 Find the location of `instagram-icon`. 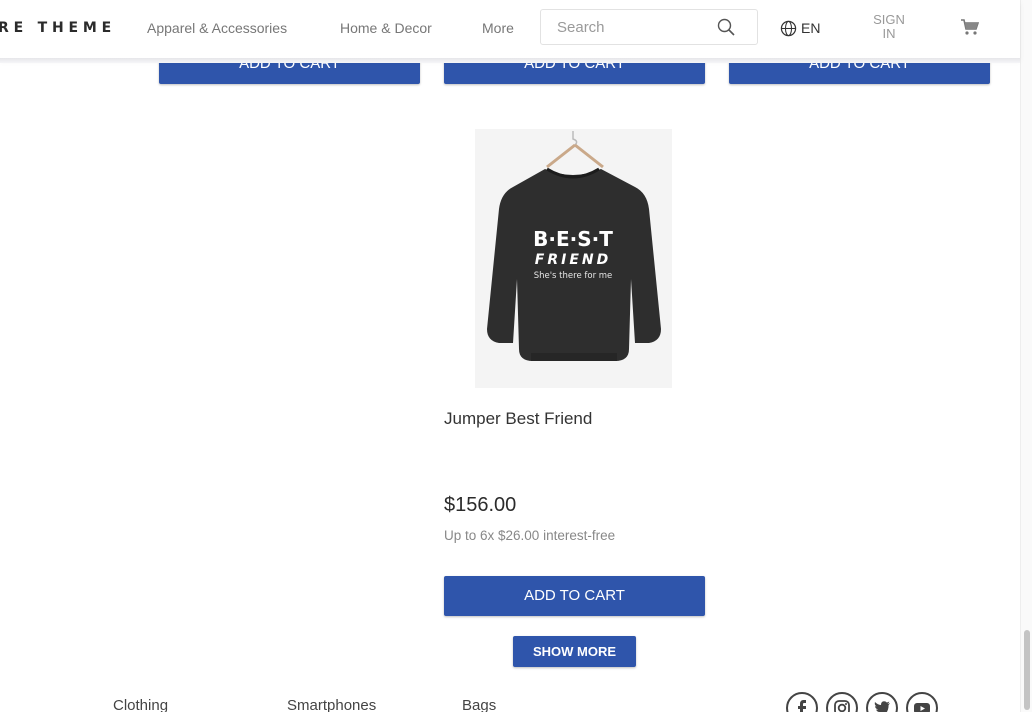

instagram-icon is located at coordinates (842, 702).